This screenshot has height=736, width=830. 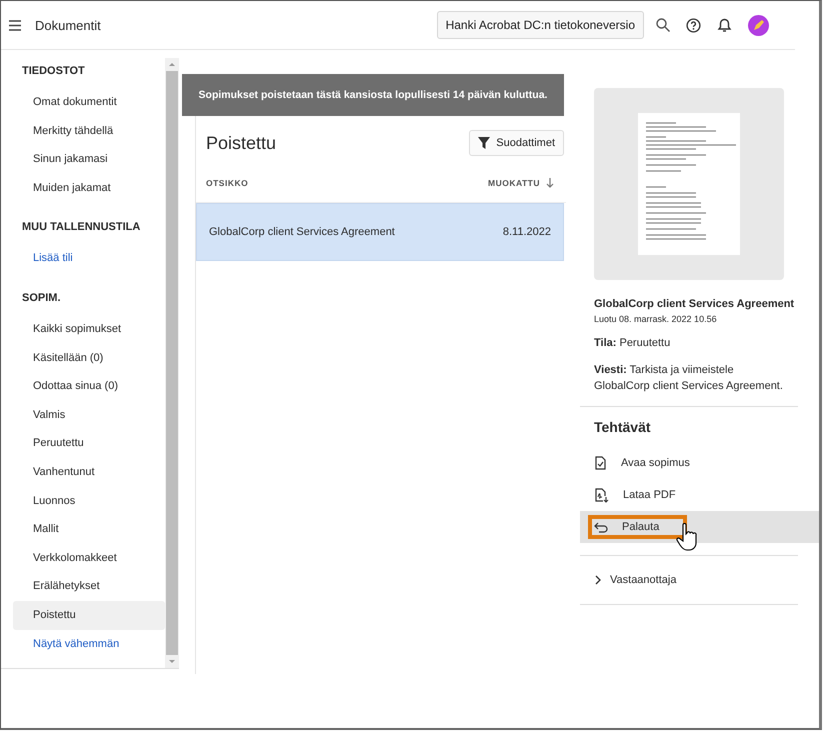 I want to click on hand-cursor-icon, so click(x=687, y=537).